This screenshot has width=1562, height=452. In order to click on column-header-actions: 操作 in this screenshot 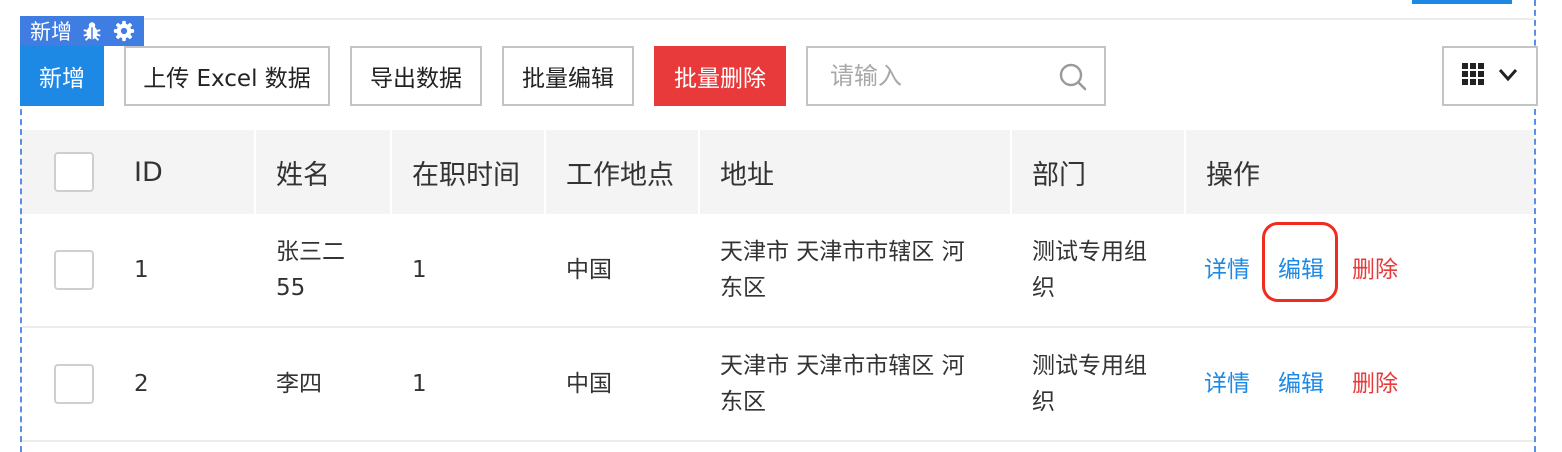, I will do `click(1233, 175)`.